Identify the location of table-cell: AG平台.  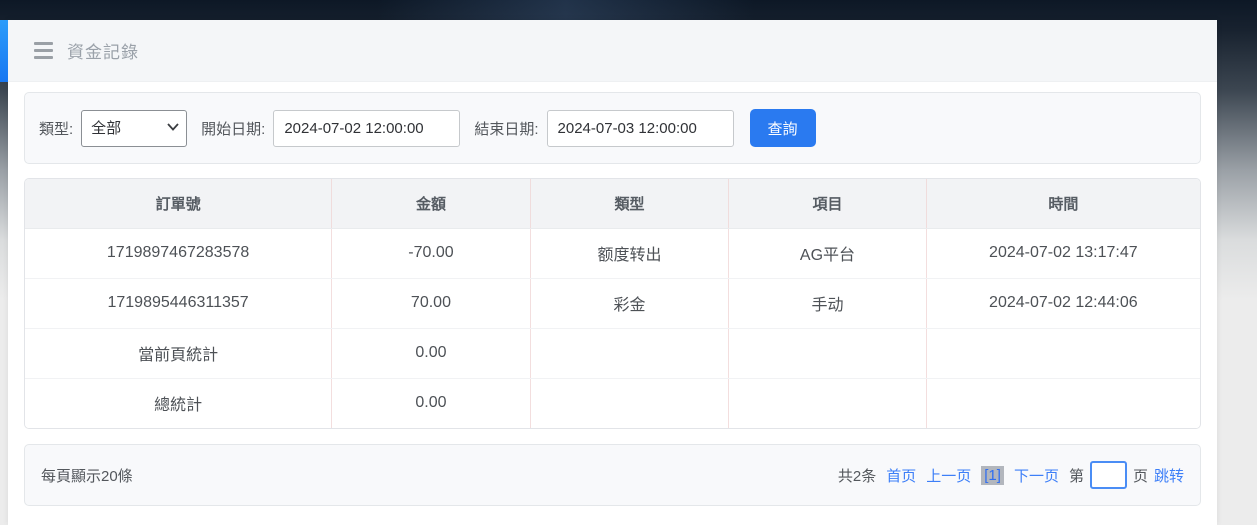
(827, 253).